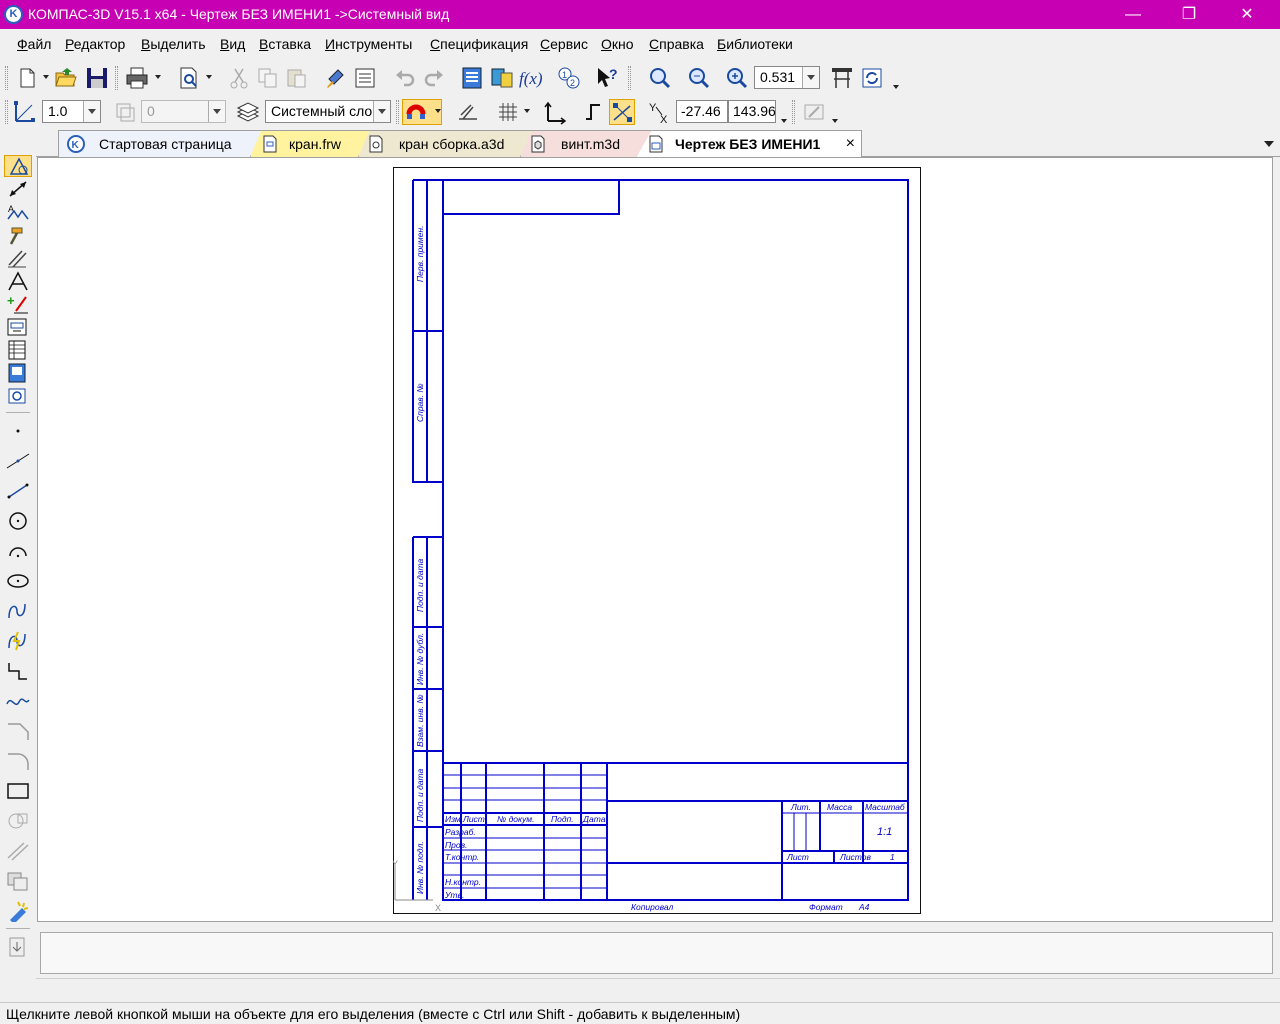 This screenshot has height=1024, width=1280. Describe the element at coordinates (814, 112) in the screenshot. I see `quick-properties-icon` at that location.